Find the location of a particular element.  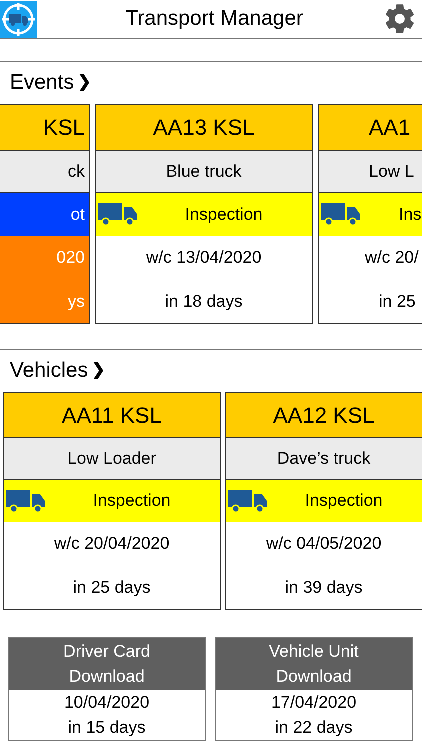

due-countdown: in 39 days is located at coordinates (324, 587).